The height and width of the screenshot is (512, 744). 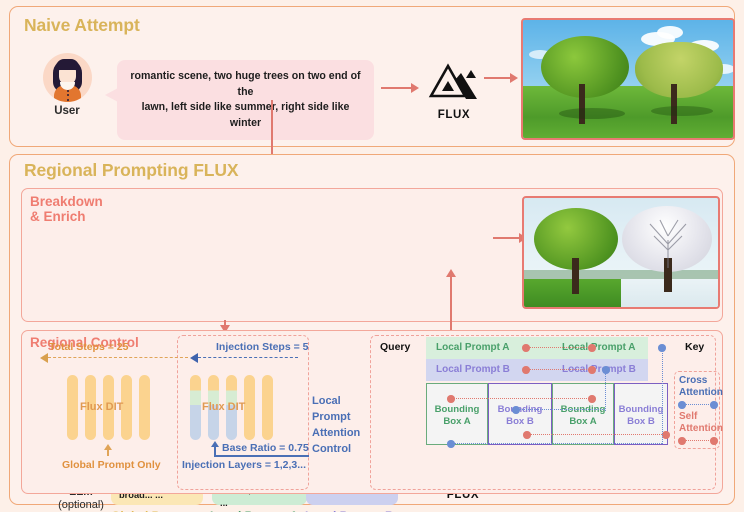 What do you see at coordinates (81, 505) in the screenshot?
I see `llm-sublabel: (optional)` at bounding box center [81, 505].